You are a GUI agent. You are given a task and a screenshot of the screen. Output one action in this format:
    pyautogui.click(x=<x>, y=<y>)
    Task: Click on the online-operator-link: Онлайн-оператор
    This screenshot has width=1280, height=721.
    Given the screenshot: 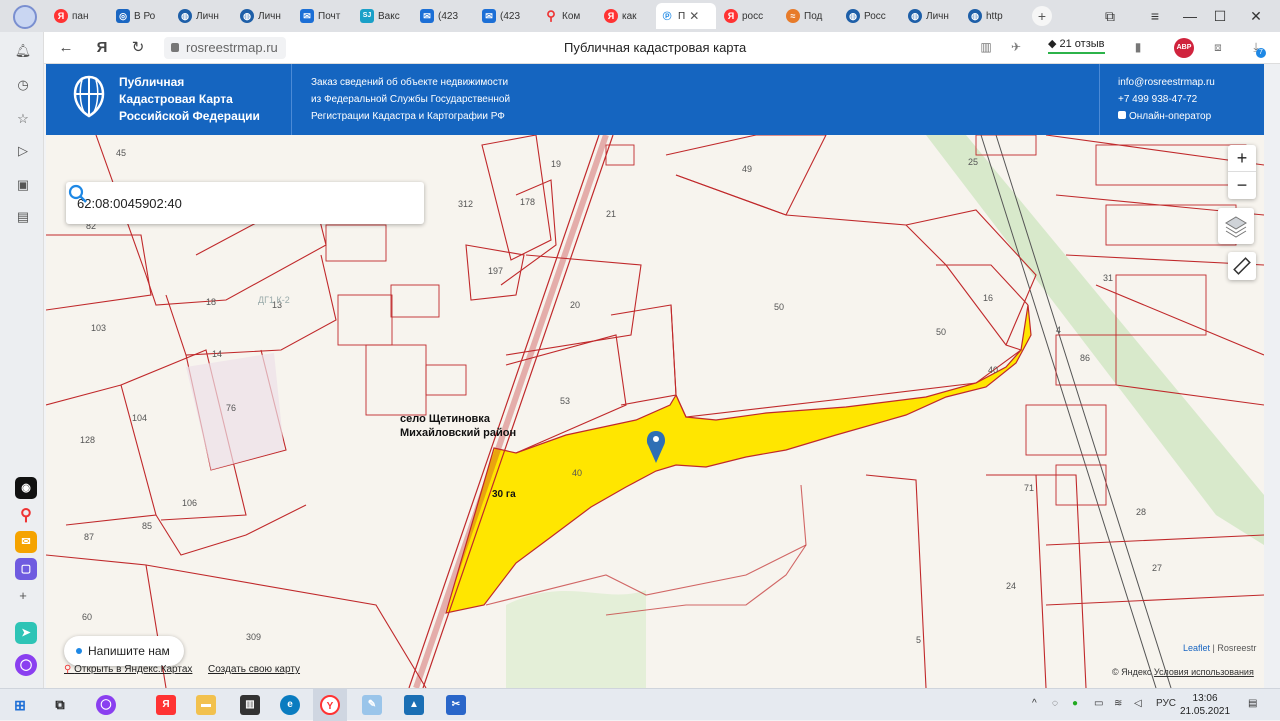 What is the action you would take?
    pyautogui.click(x=1166, y=116)
    